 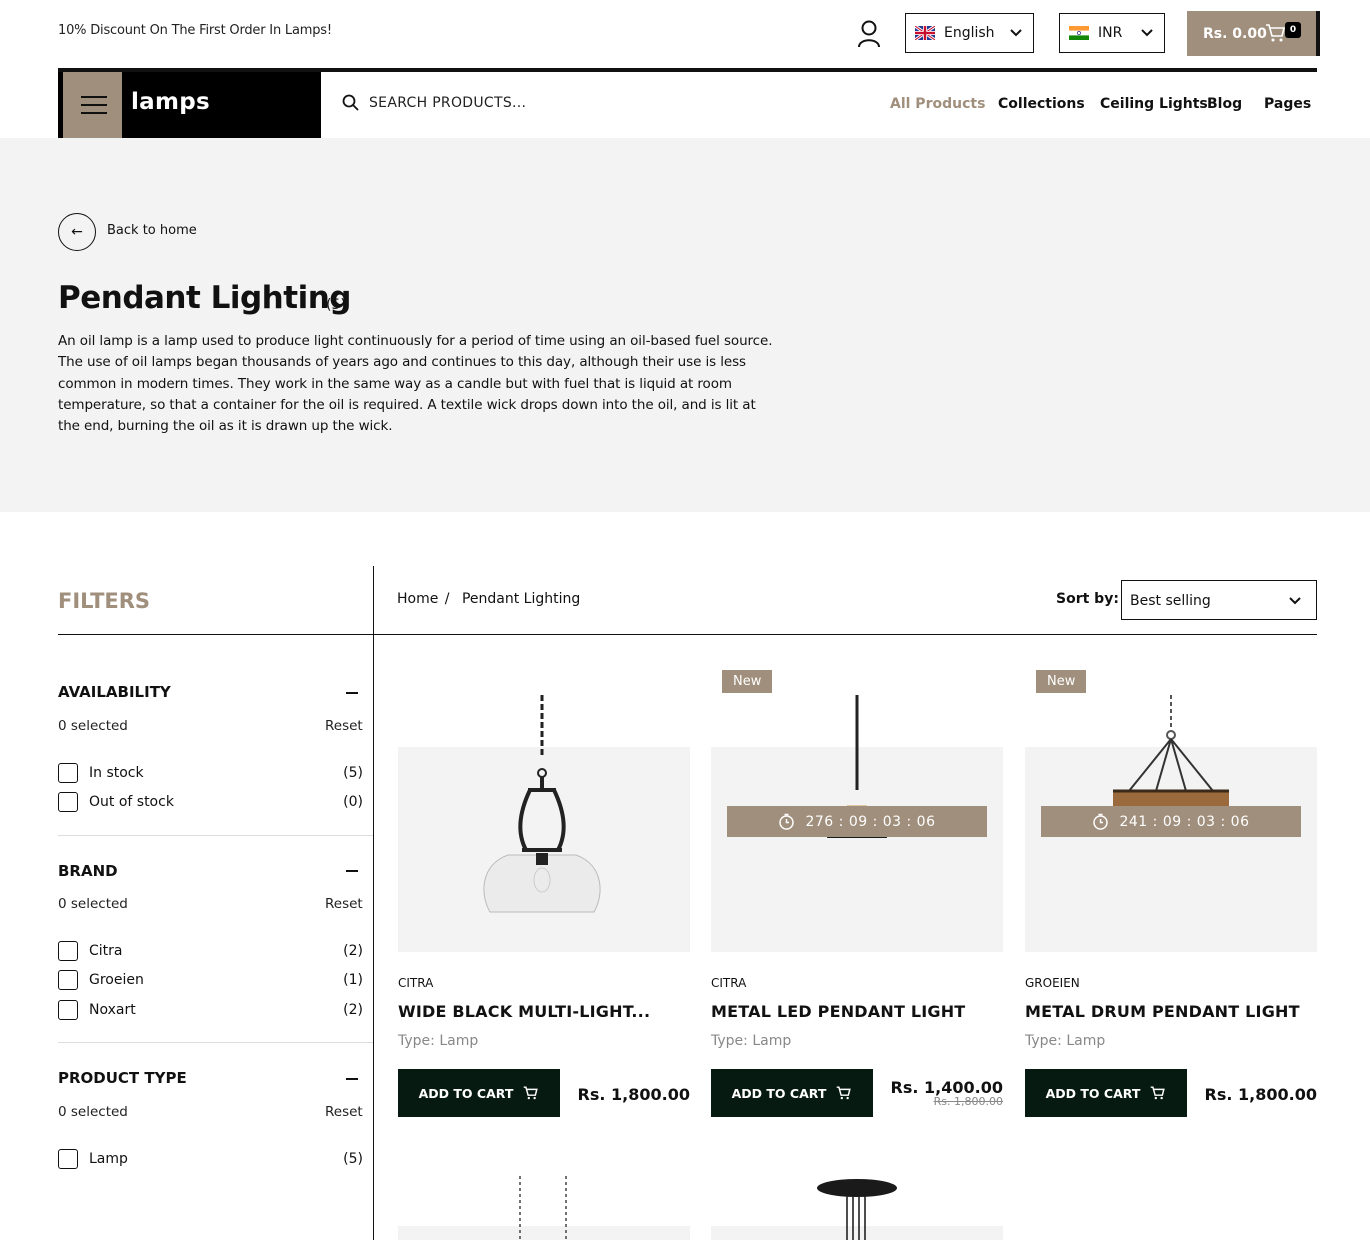 I want to click on filters-title: FILTERS, so click(x=104, y=601).